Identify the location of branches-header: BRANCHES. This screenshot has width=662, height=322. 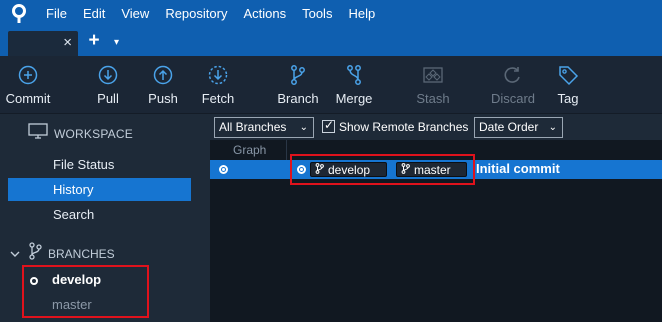
(62, 253).